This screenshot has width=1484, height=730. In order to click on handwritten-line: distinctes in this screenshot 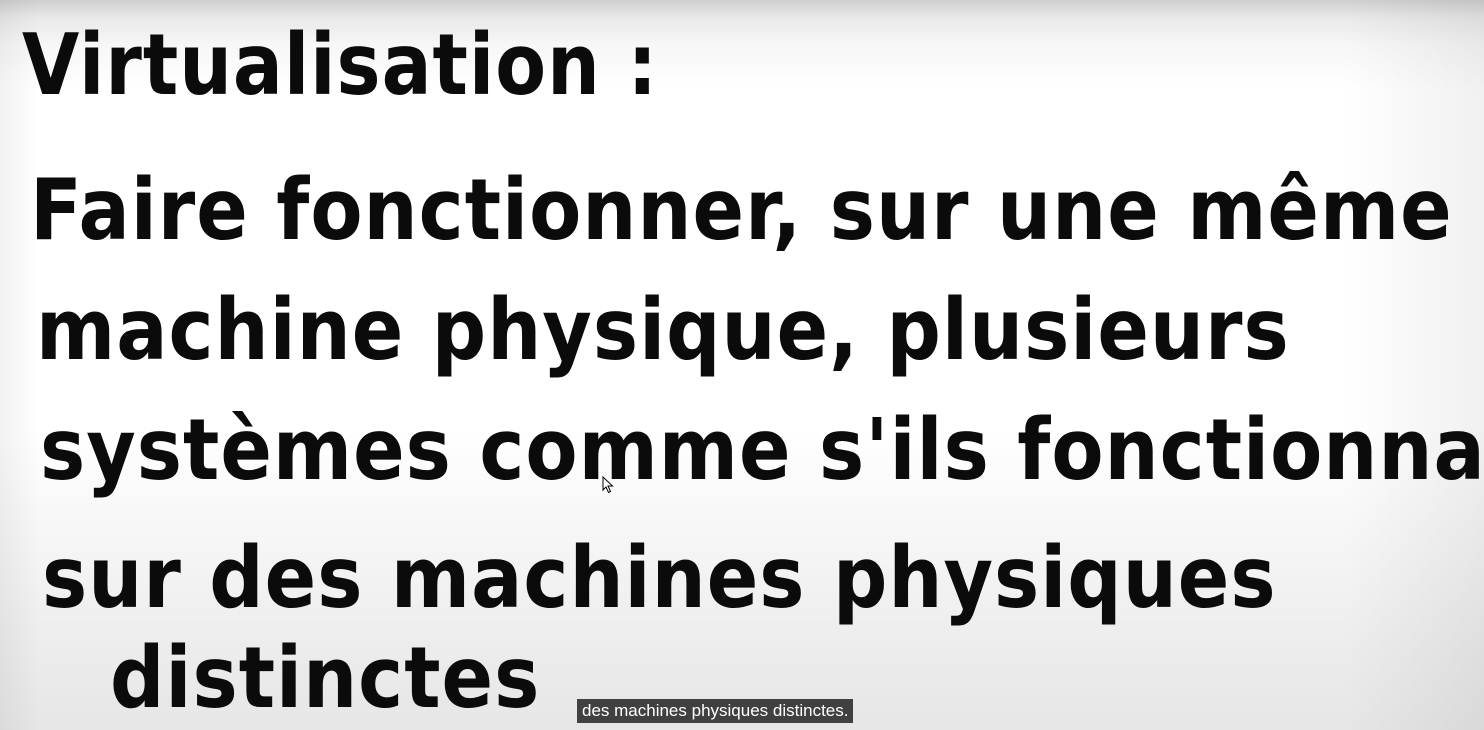, I will do `click(325, 677)`.